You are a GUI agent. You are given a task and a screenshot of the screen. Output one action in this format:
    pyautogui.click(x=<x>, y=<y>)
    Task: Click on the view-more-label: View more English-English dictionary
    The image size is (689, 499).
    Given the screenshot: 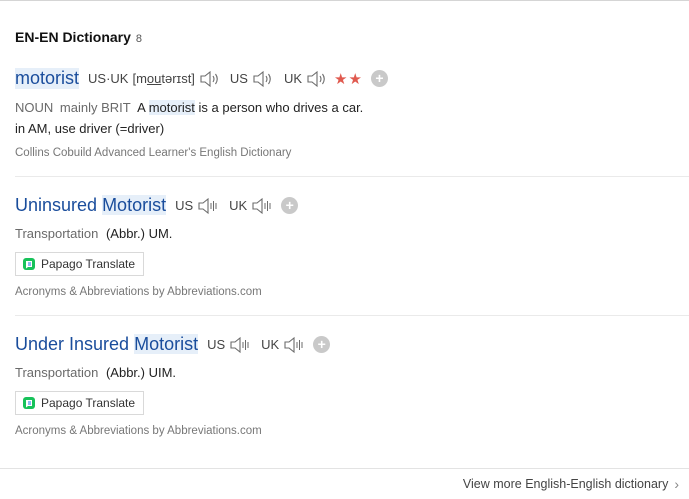 What is the action you would take?
    pyautogui.click(x=565, y=484)
    